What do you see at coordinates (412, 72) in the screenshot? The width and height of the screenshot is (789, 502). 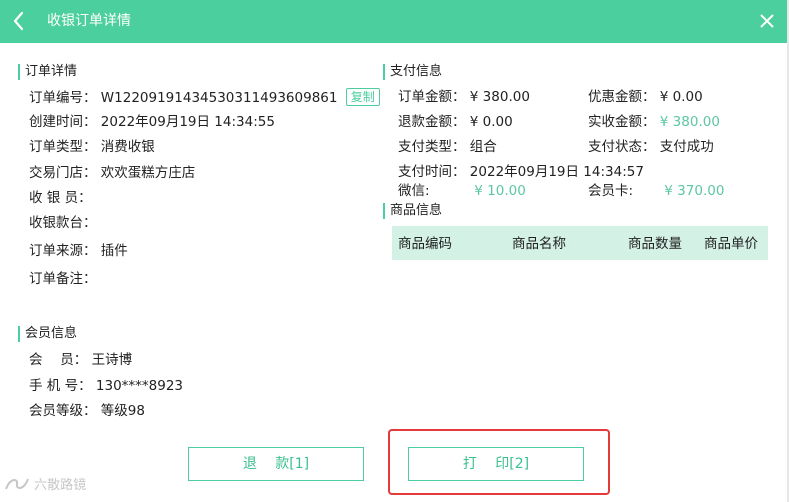 I see `payment-section-title: 支付信息` at bounding box center [412, 72].